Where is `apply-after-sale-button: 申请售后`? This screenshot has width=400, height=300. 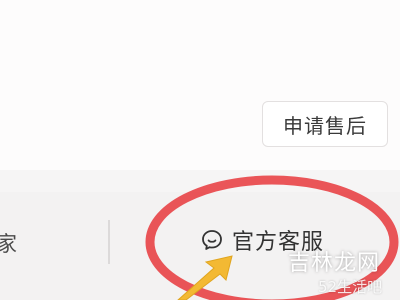
apply-after-sale-button: 申请售后 is located at coordinates (325, 124).